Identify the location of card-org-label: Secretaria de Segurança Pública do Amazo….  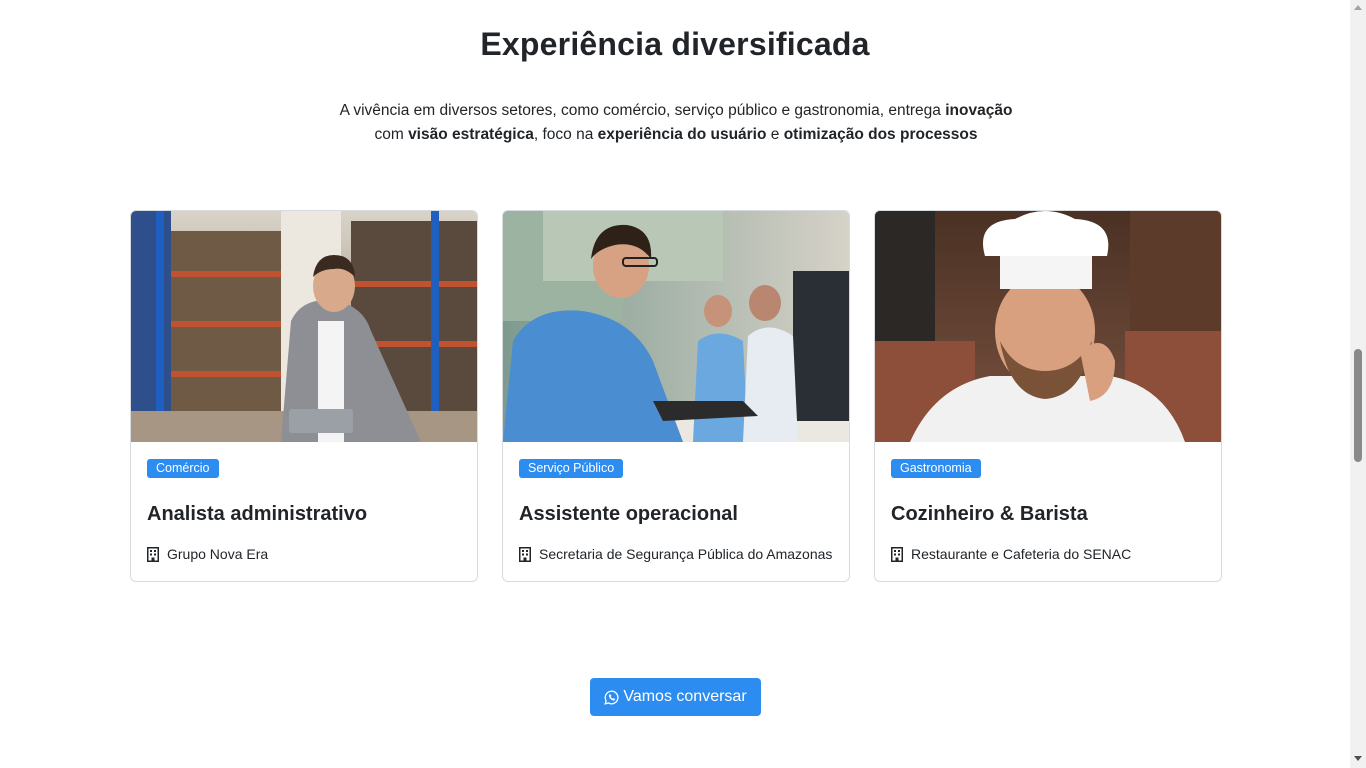
(686, 554).